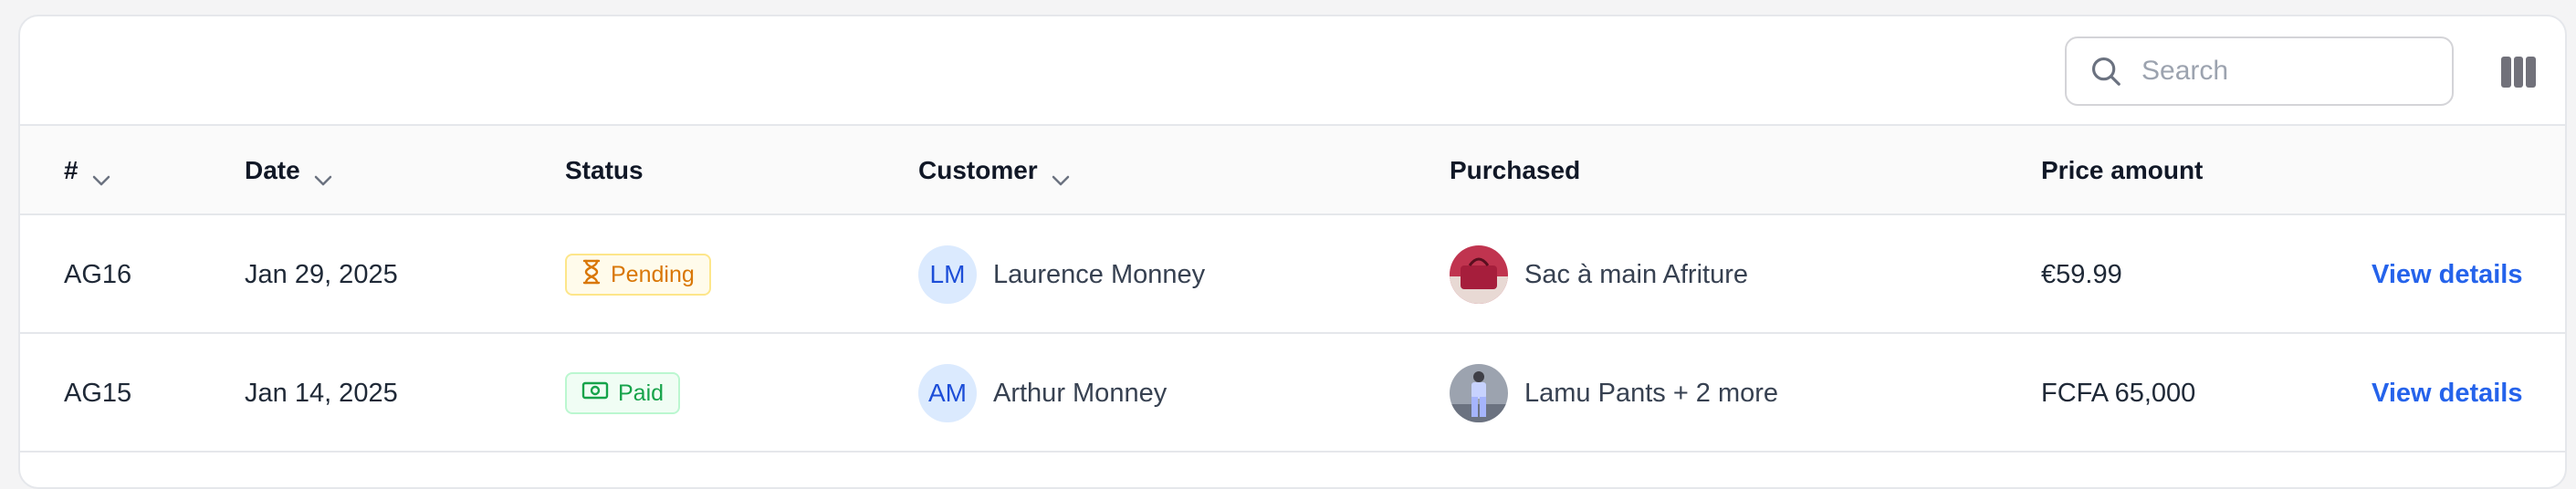 This screenshot has height=489, width=2576. What do you see at coordinates (272, 170) in the screenshot?
I see `column-header-label: Date` at bounding box center [272, 170].